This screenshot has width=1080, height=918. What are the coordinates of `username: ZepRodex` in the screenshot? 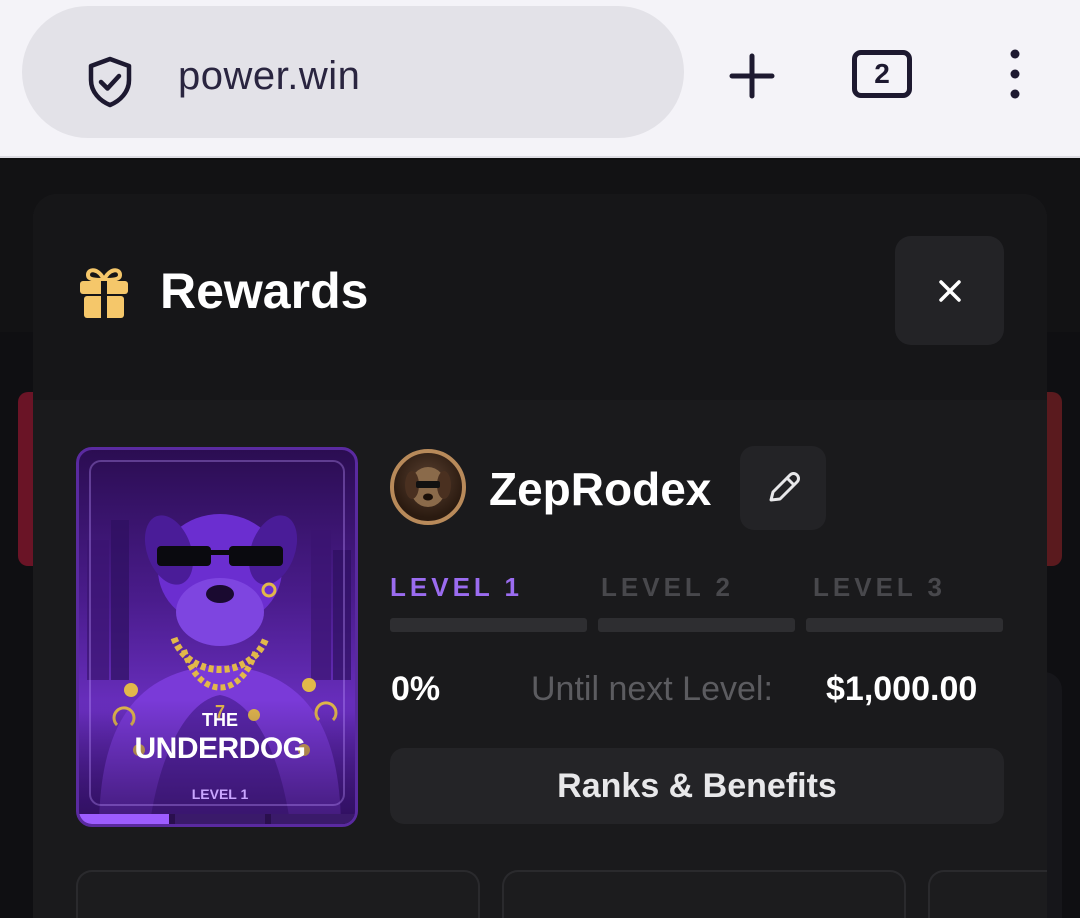 It's located at (600, 489).